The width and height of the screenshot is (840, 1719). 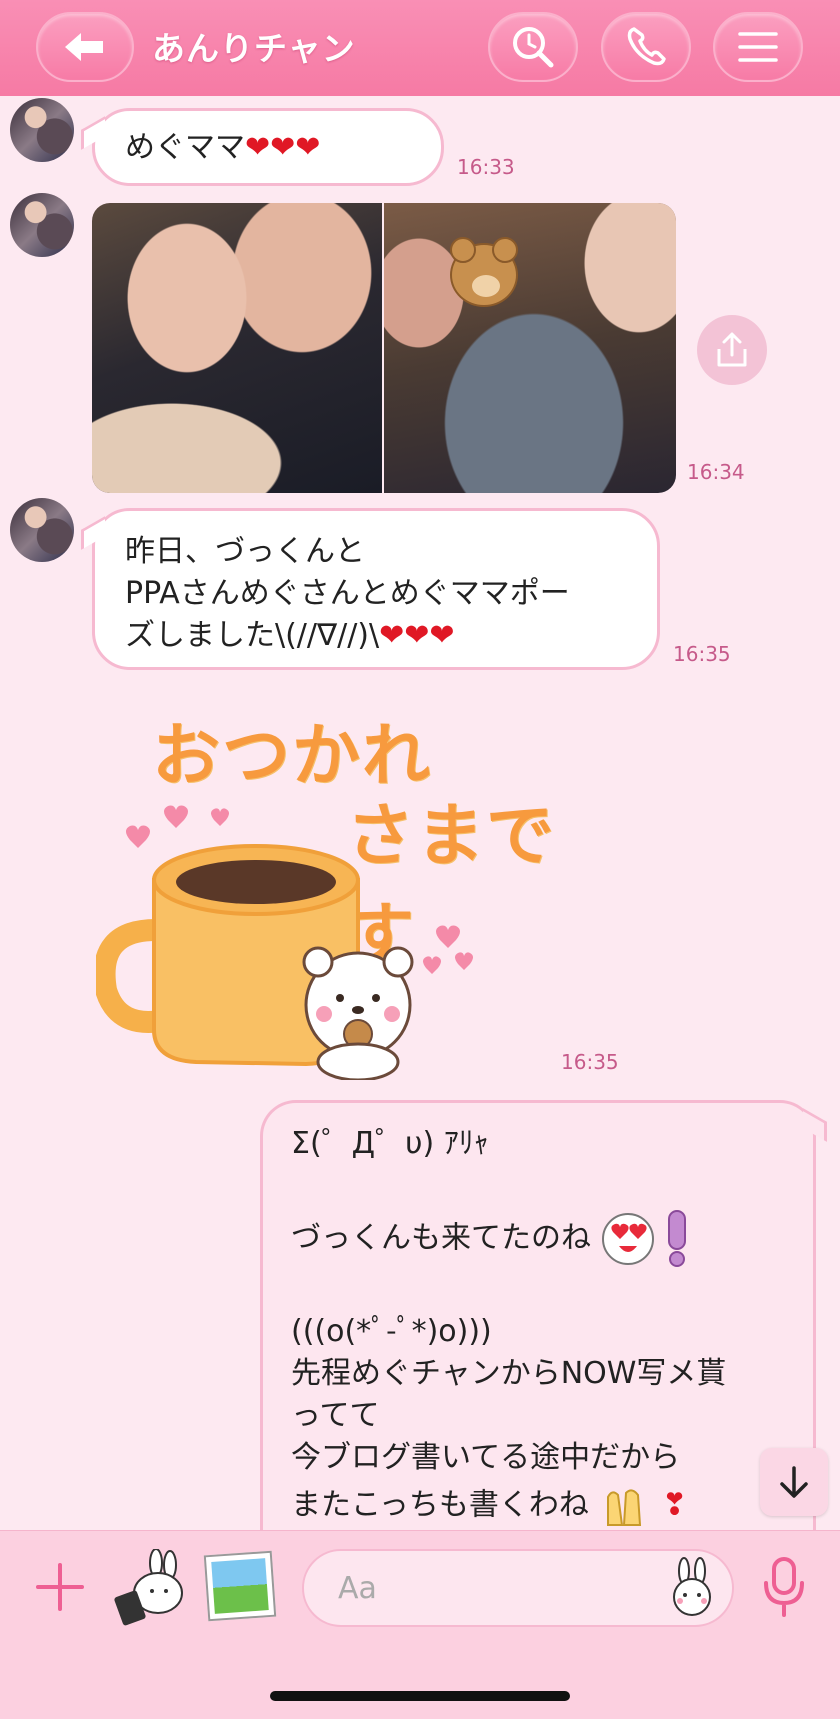 I want to click on share-icon, so click(x=732, y=349).